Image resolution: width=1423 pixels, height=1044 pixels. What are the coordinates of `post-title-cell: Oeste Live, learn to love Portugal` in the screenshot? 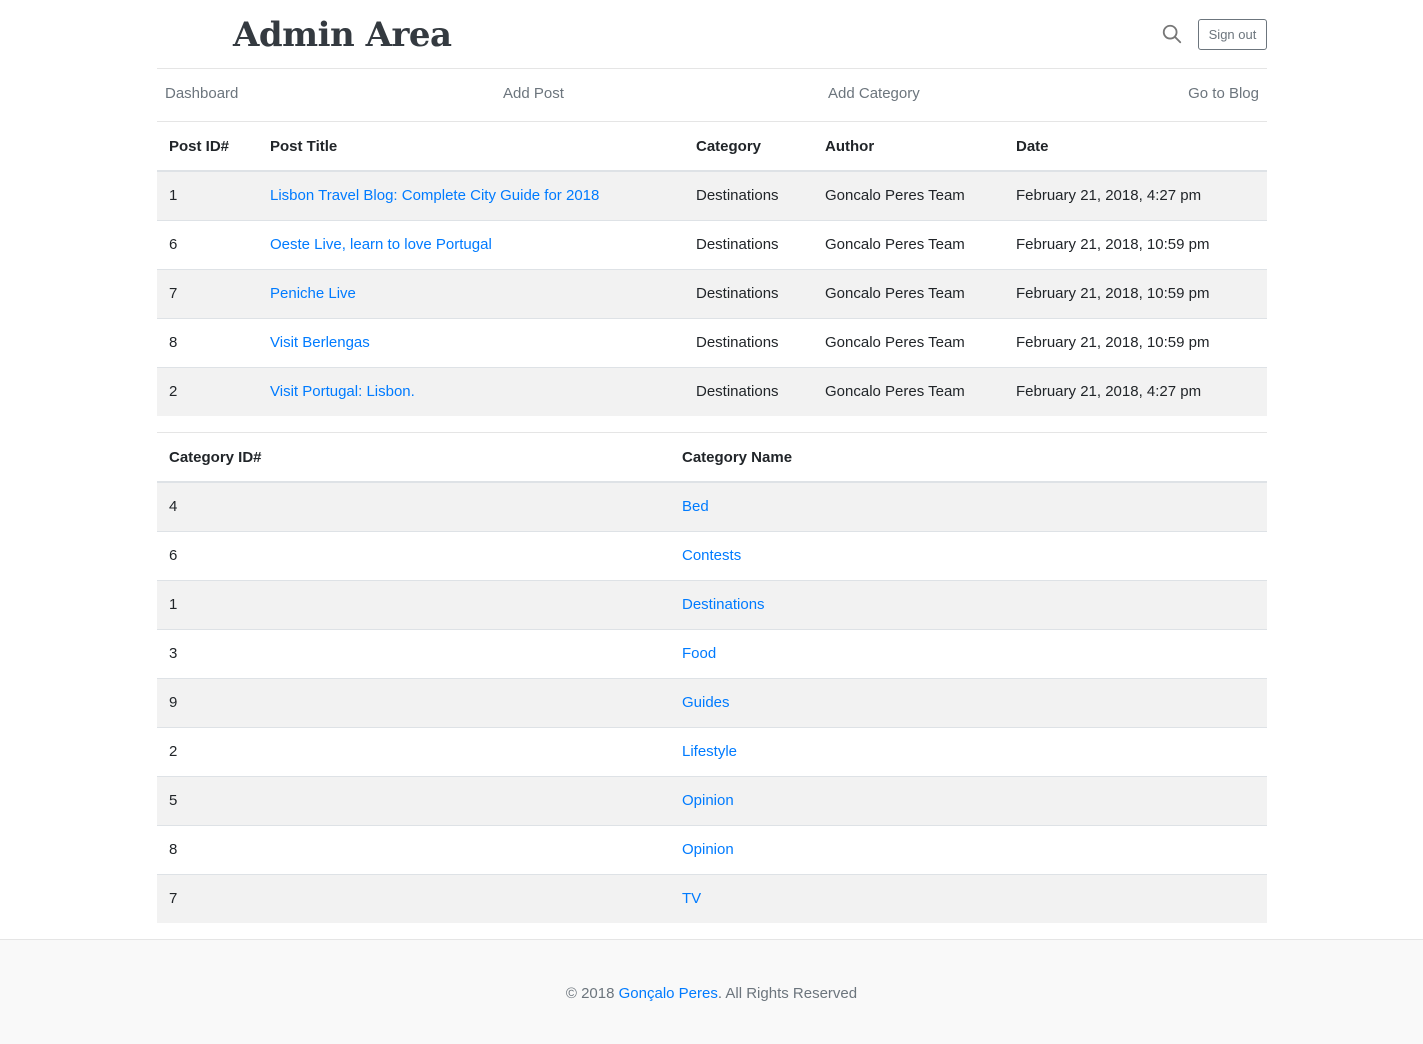 It's located at (471, 244).